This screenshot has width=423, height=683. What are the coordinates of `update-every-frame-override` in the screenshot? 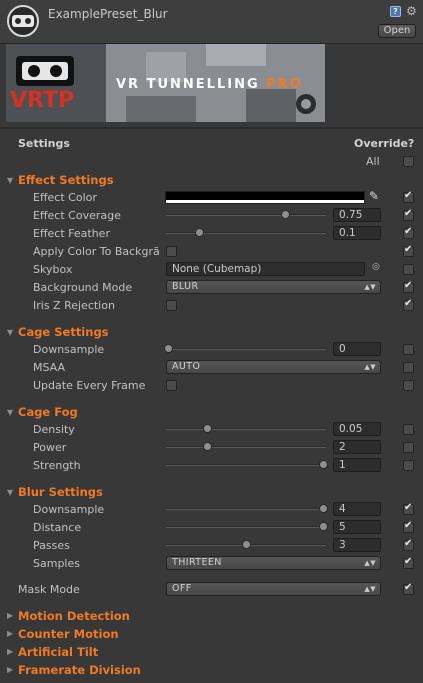 It's located at (408, 385).